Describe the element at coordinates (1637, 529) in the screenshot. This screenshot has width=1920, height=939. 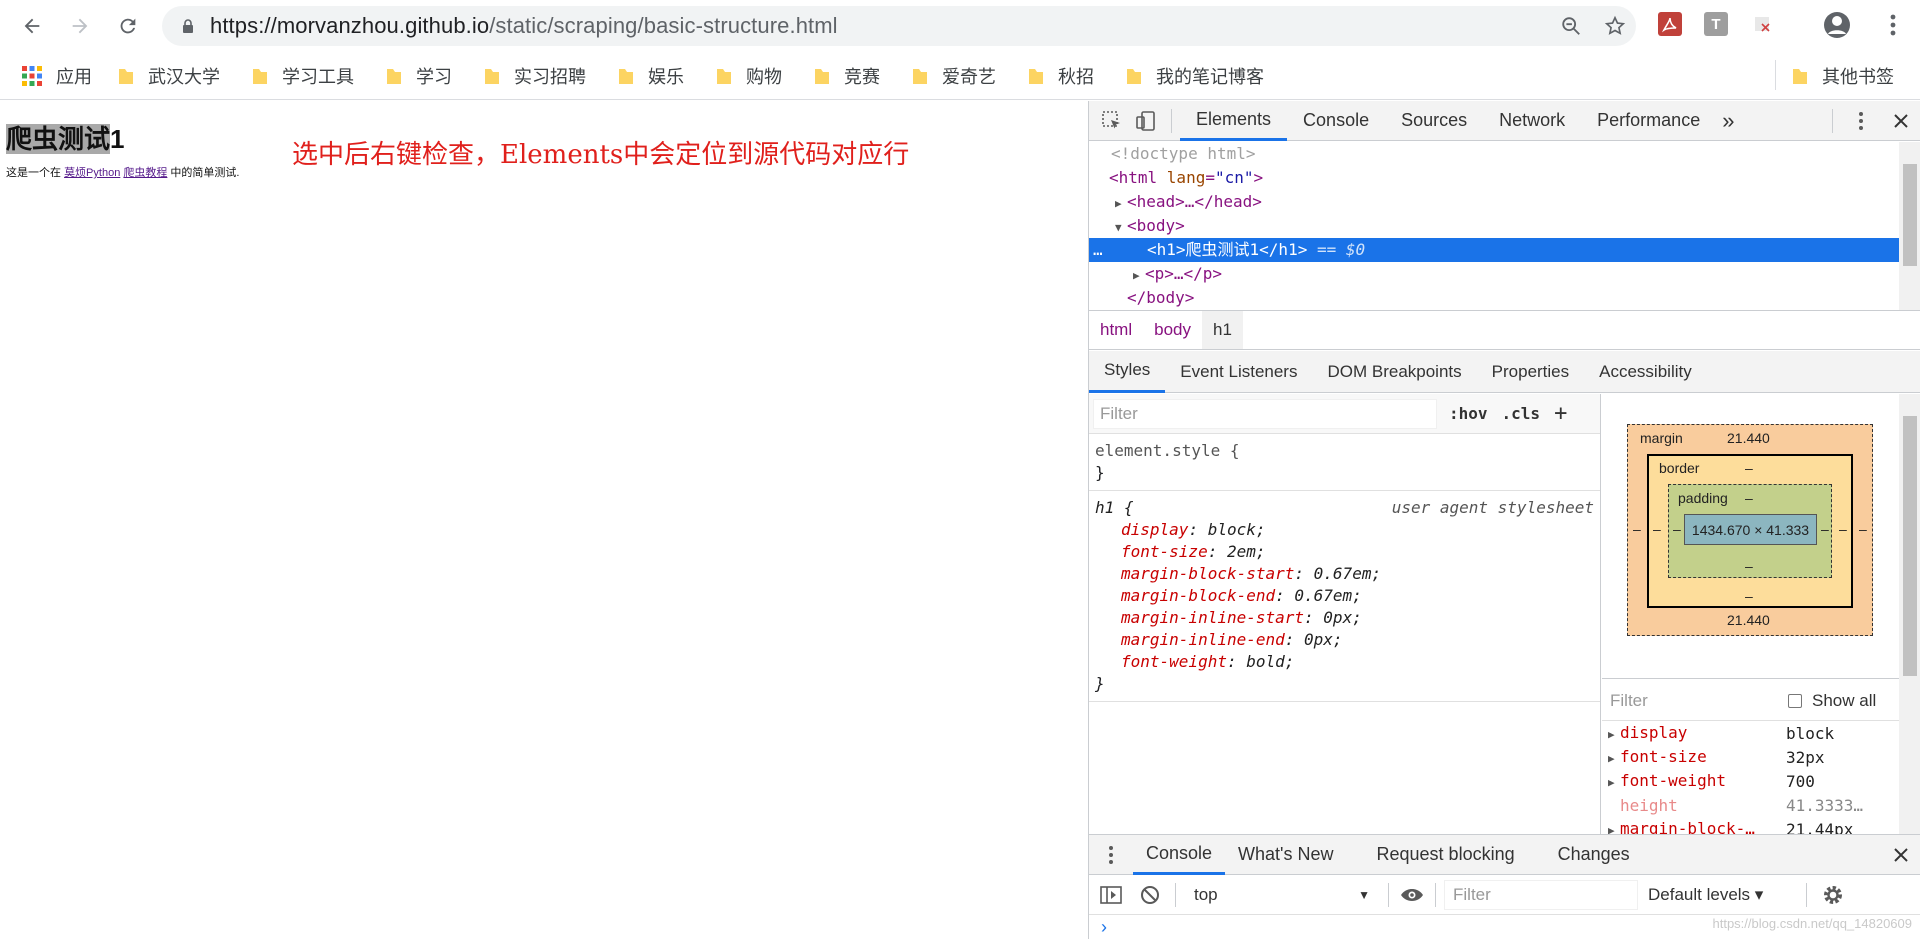
I see `margin-left-value: –` at that location.